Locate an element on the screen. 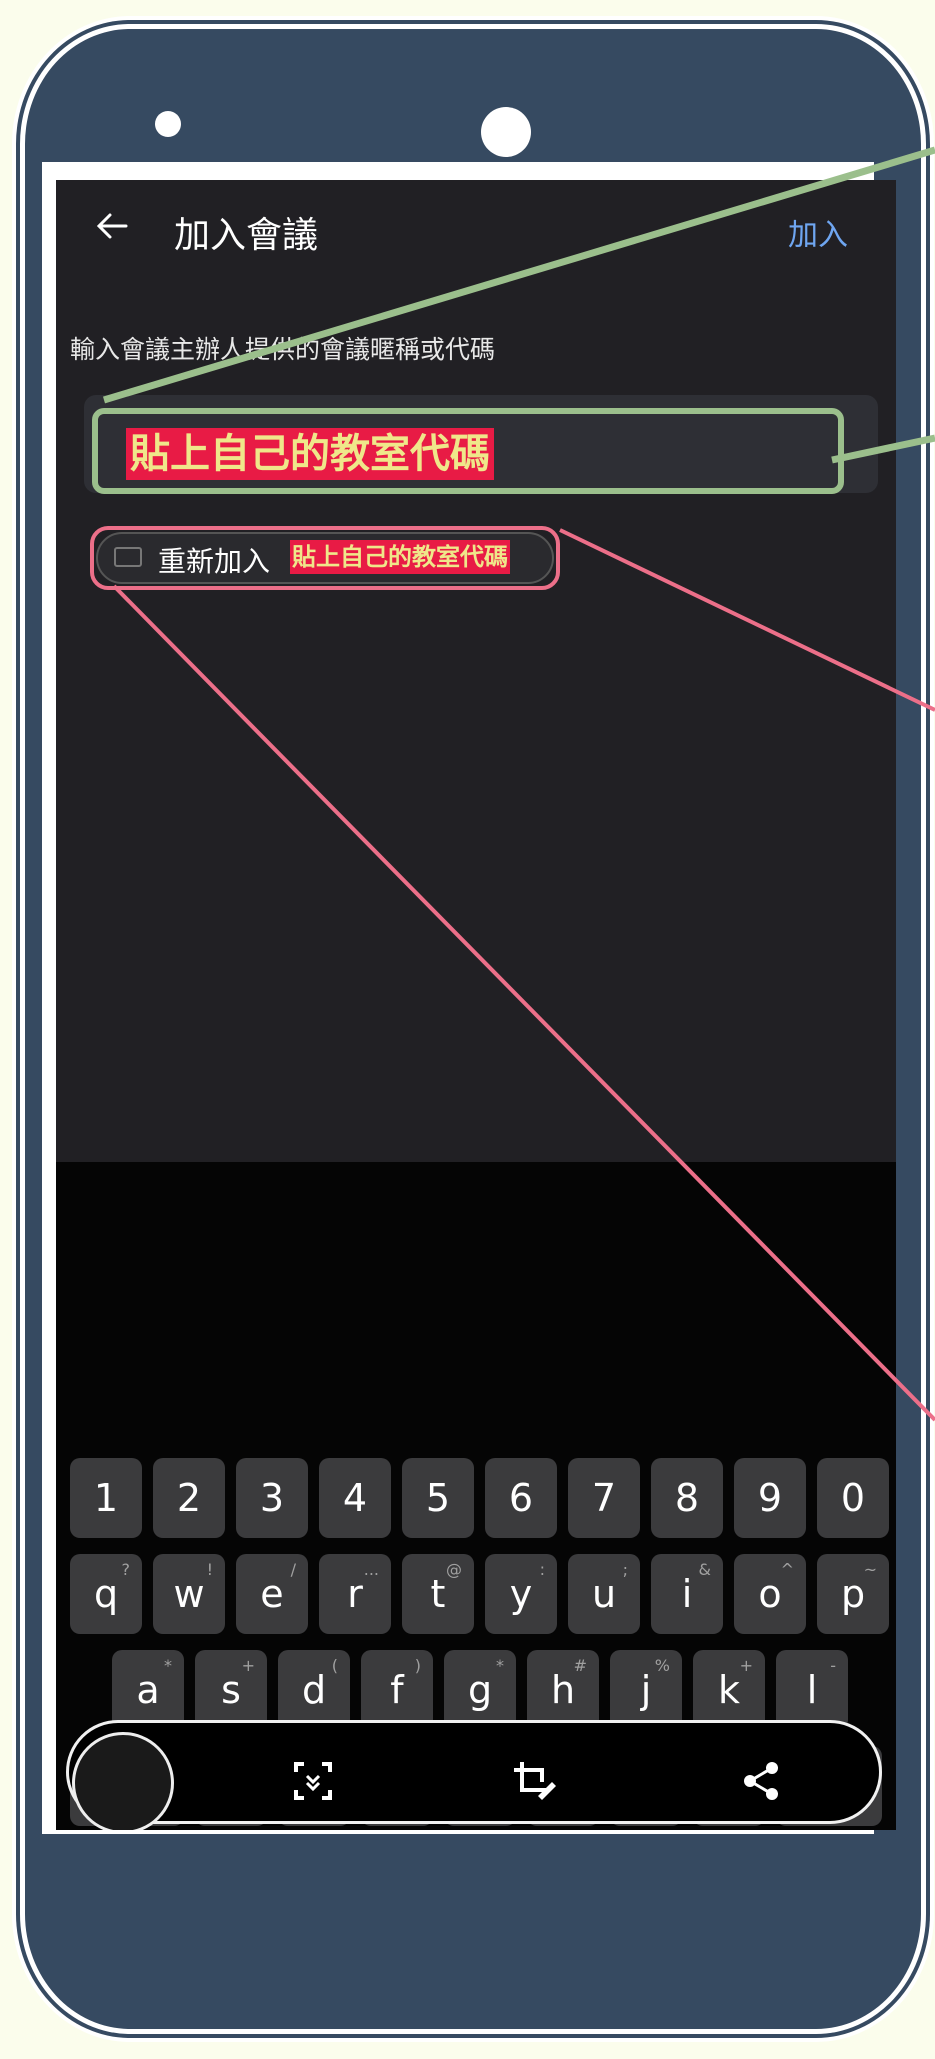 The image size is (935, 2059). key-label: l is located at coordinates (812, 1690).